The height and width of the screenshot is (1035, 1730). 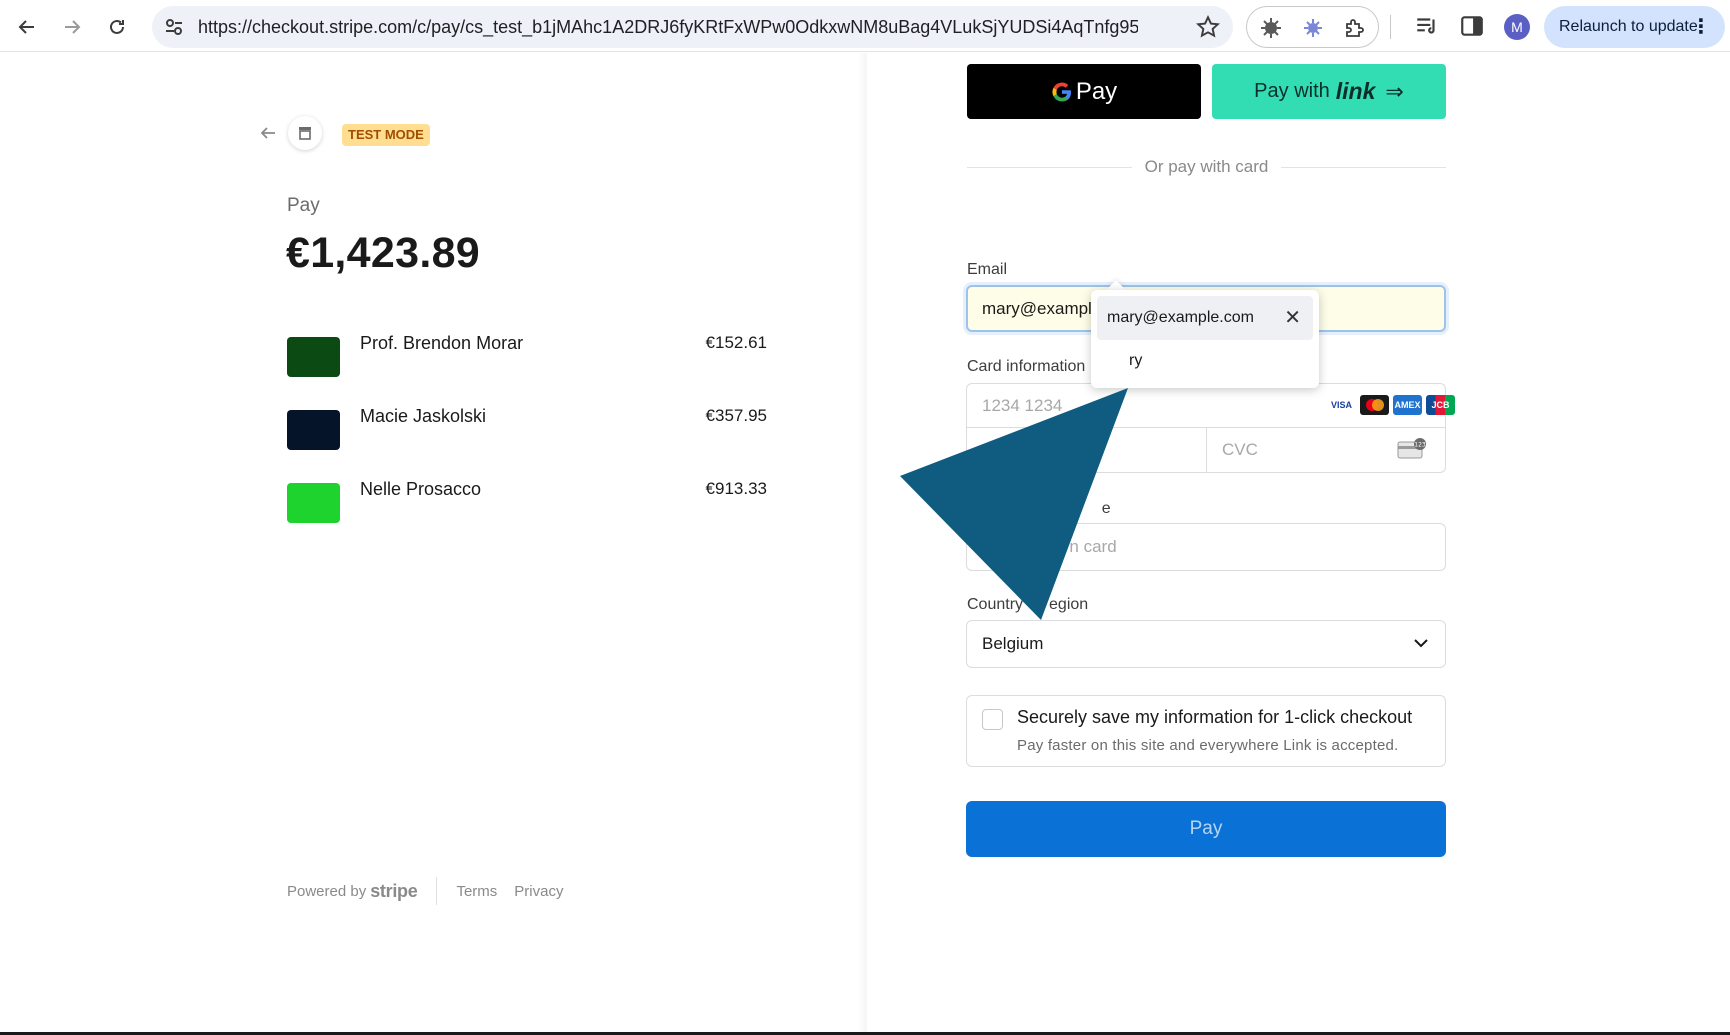 I want to click on store-icon, so click(x=305, y=133).